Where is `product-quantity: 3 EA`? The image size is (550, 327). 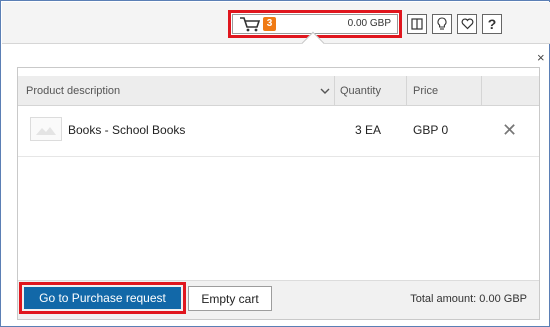
product-quantity: 3 EA is located at coordinates (368, 130).